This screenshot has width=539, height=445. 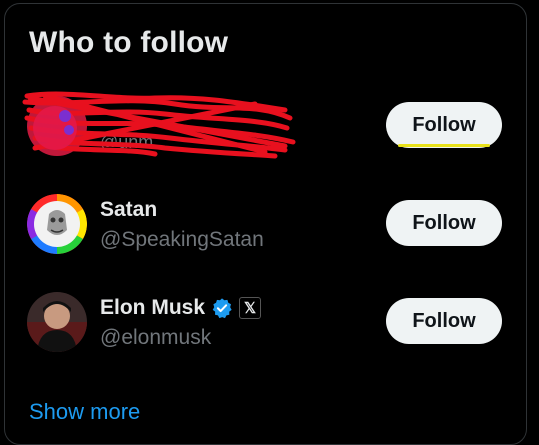 What do you see at coordinates (222, 308) in the screenshot?
I see `verified-badge-icon` at bounding box center [222, 308].